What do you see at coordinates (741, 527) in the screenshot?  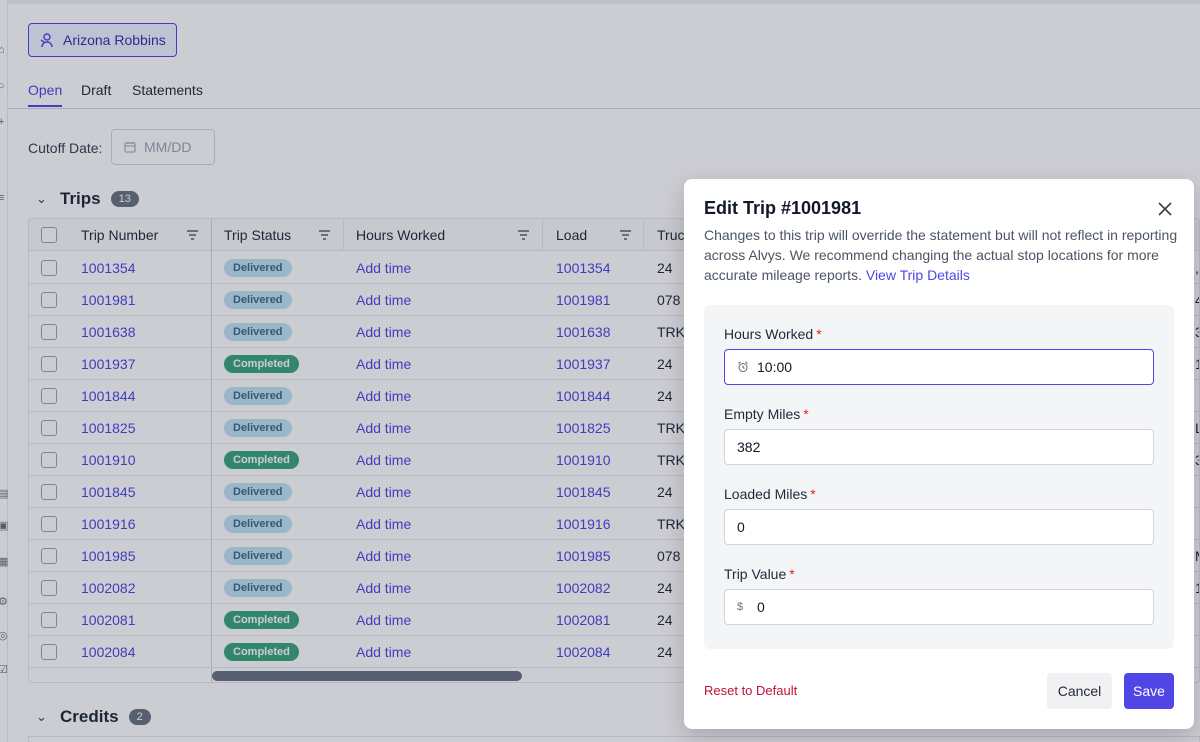 I see `loaded-miles-value: 0` at bounding box center [741, 527].